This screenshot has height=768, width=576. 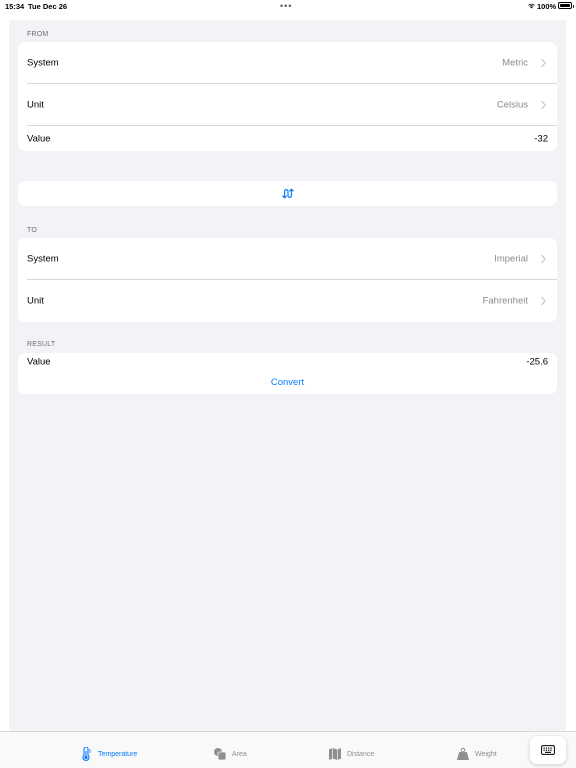 I want to click on tab-weight: Weight, so click(x=476, y=754).